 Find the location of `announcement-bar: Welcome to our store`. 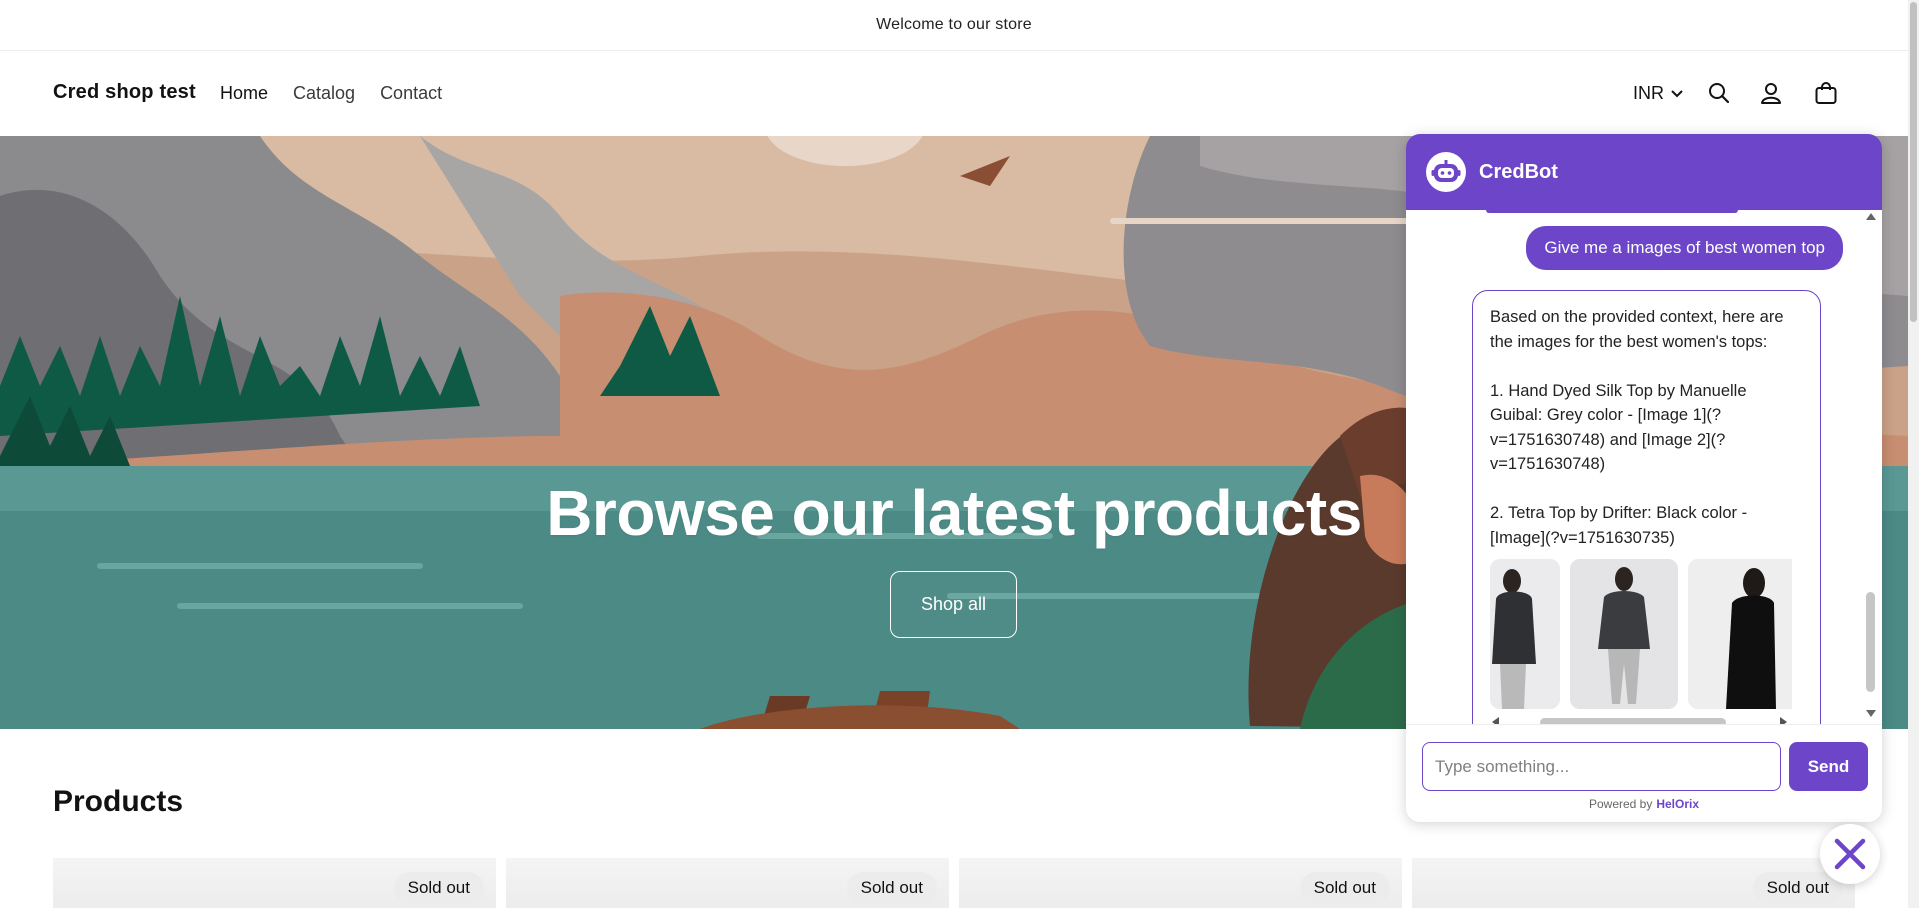

announcement-bar: Welcome to our store is located at coordinates (954, 25).